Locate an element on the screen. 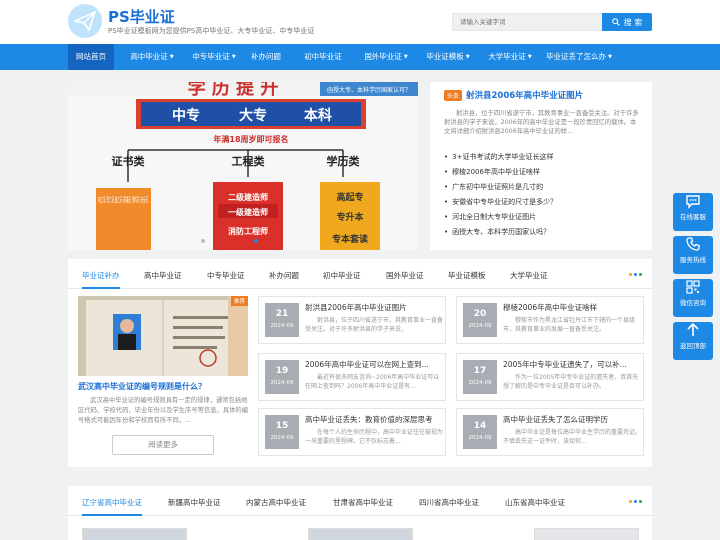 The height and width of the screenshot is (540, 720). banner-level-1: 中专 is located at coordinates (186, 115).